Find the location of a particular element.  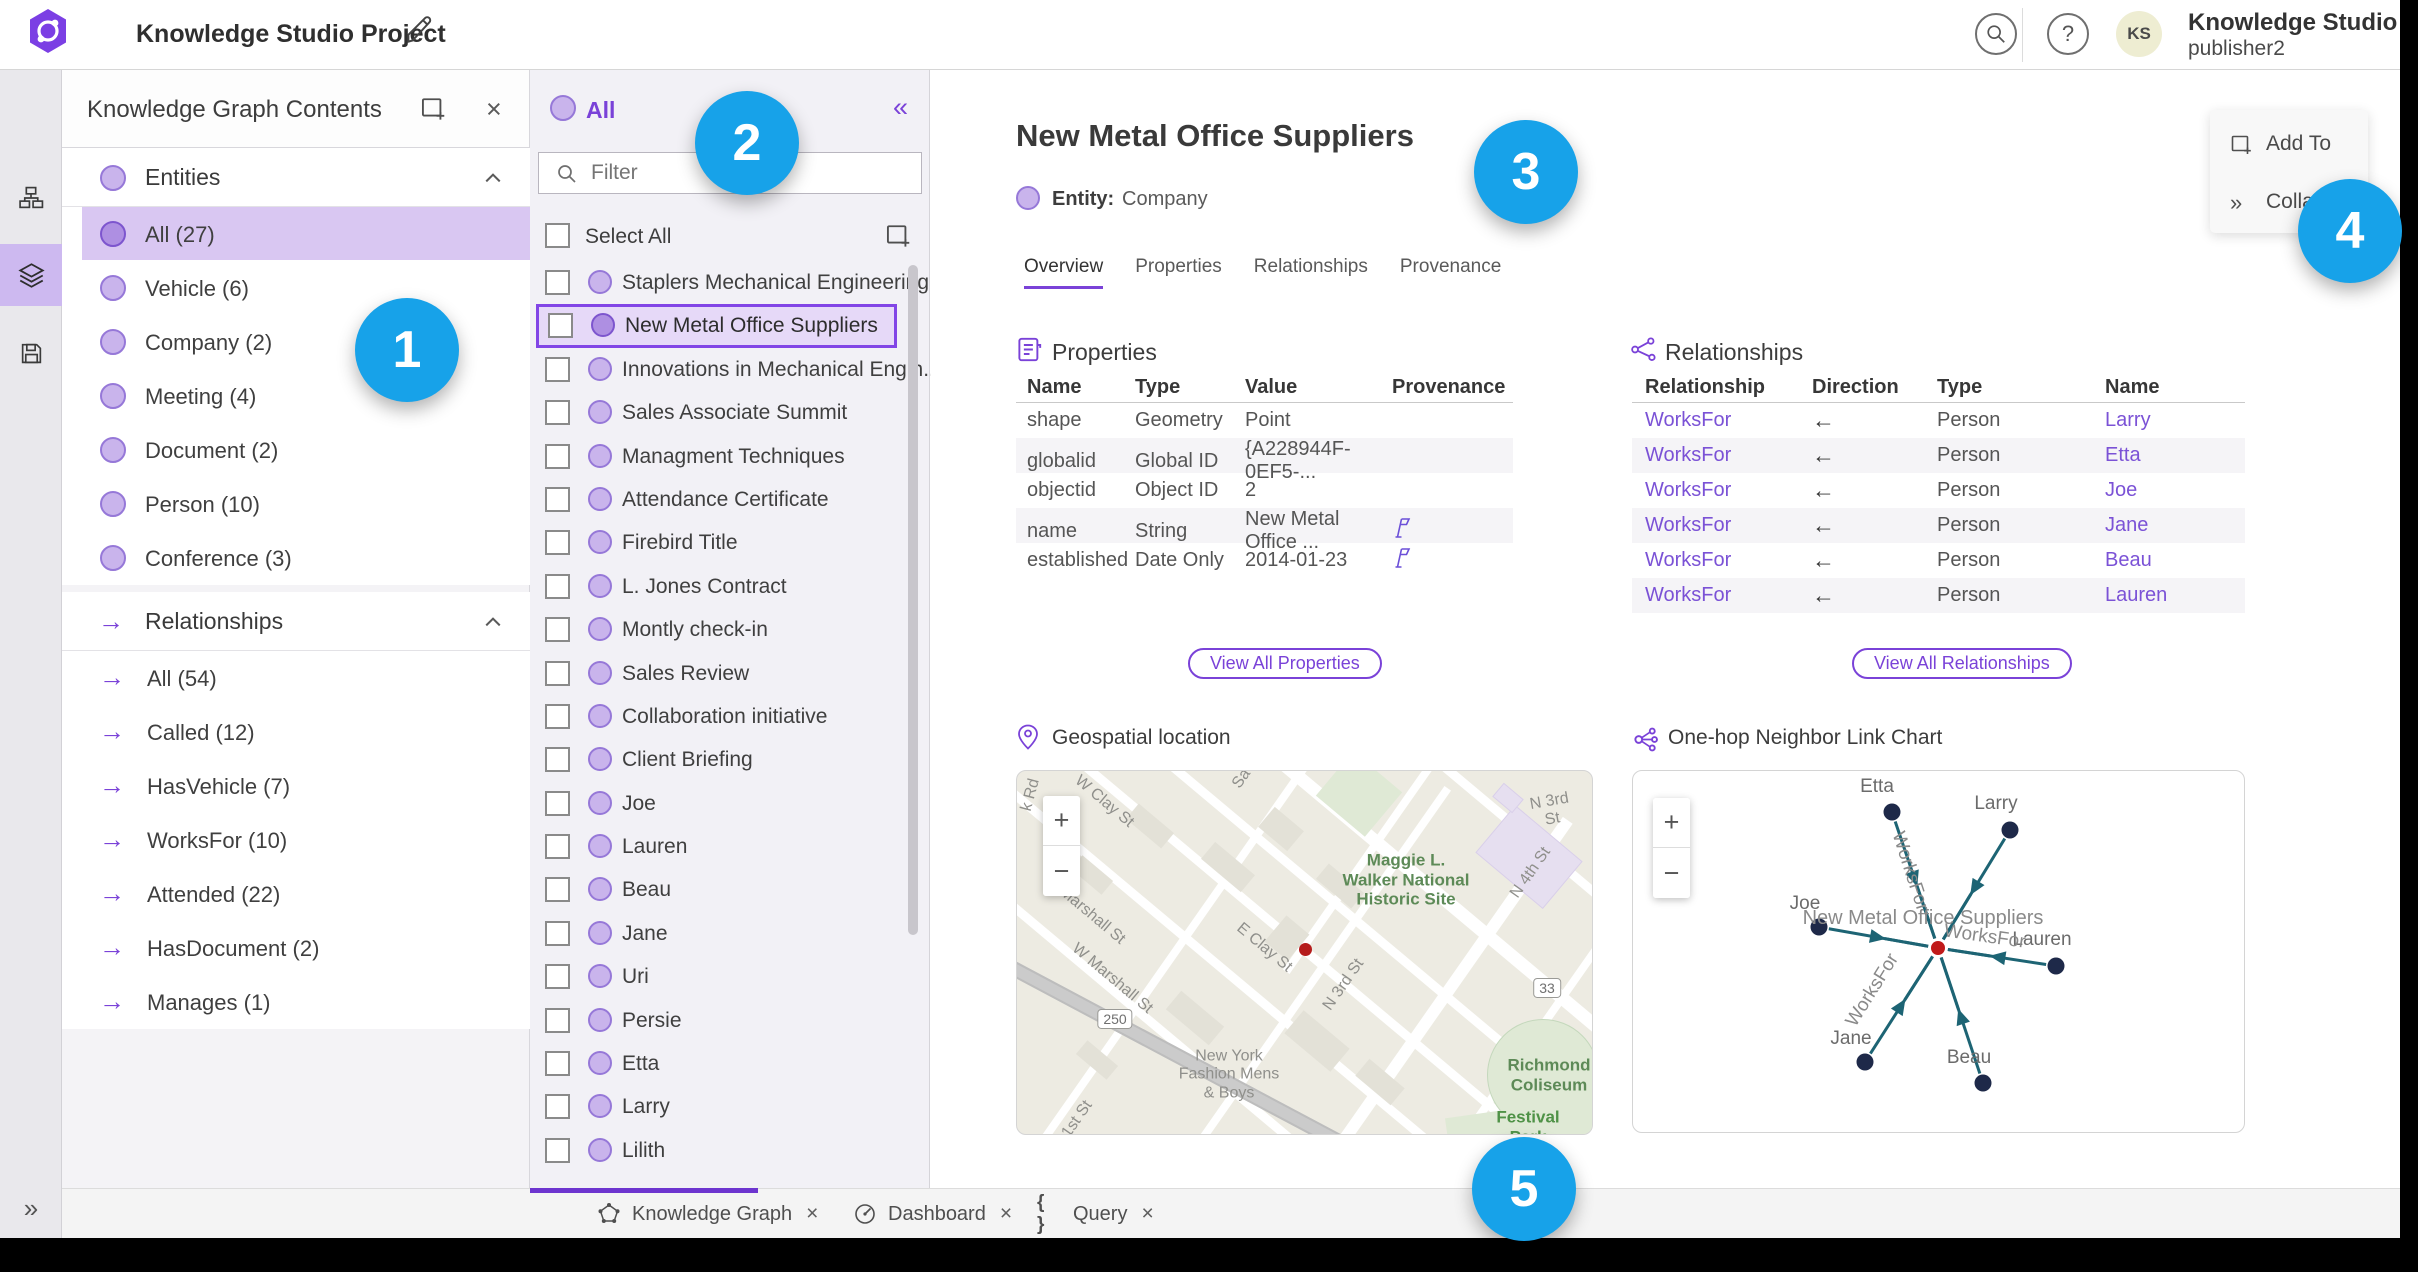

list-item: Attendance Certificate is located at coordinates (730, 499).